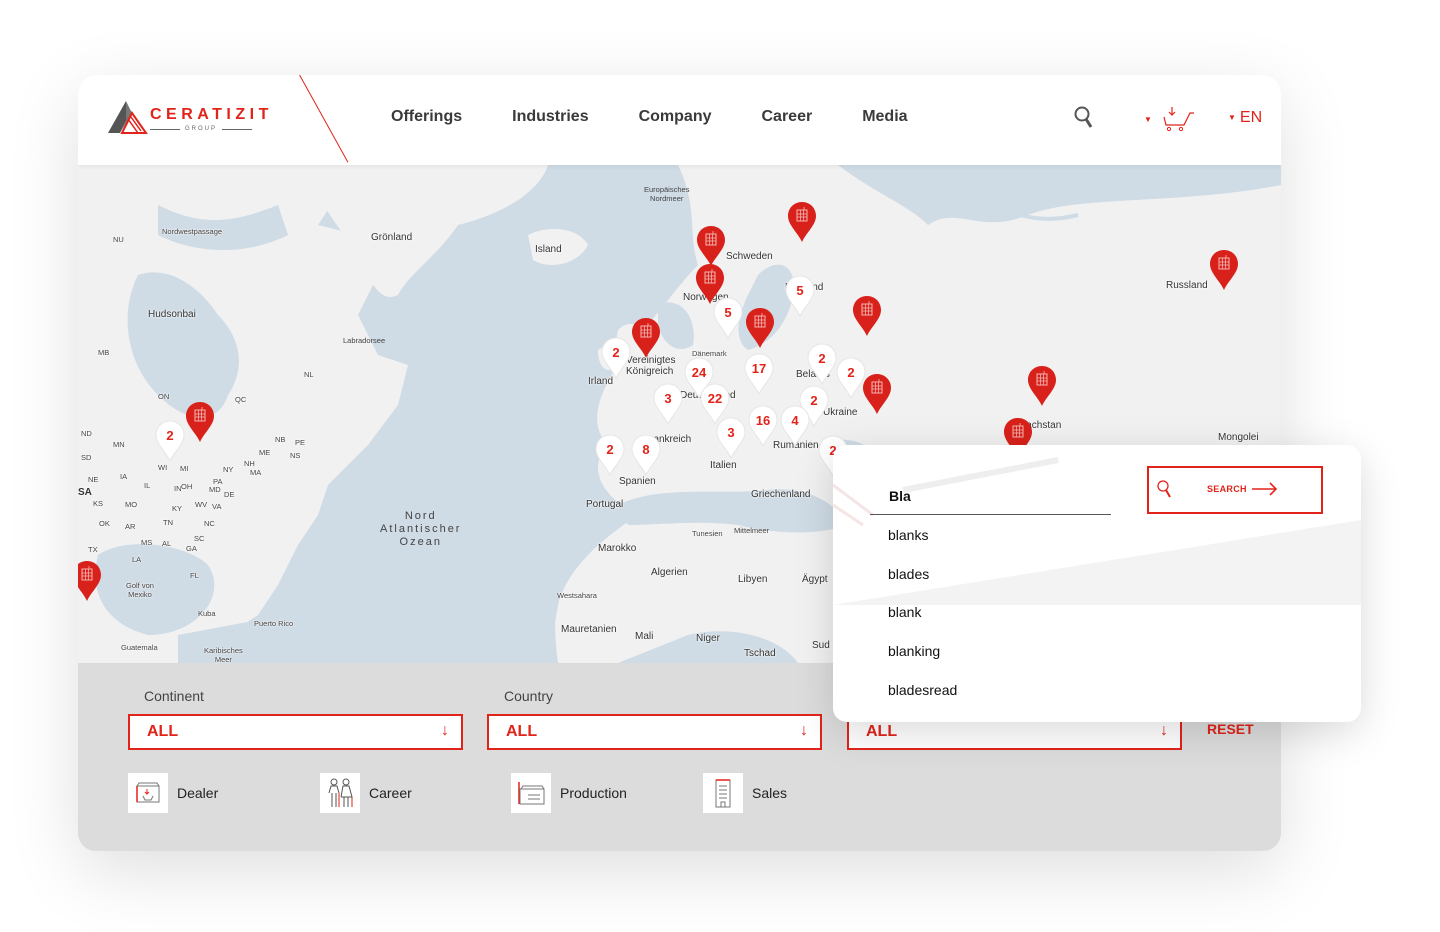  Describe the element at coordinates (86, 457) in the screenshot. I see `map-label-state: SD` at that location.